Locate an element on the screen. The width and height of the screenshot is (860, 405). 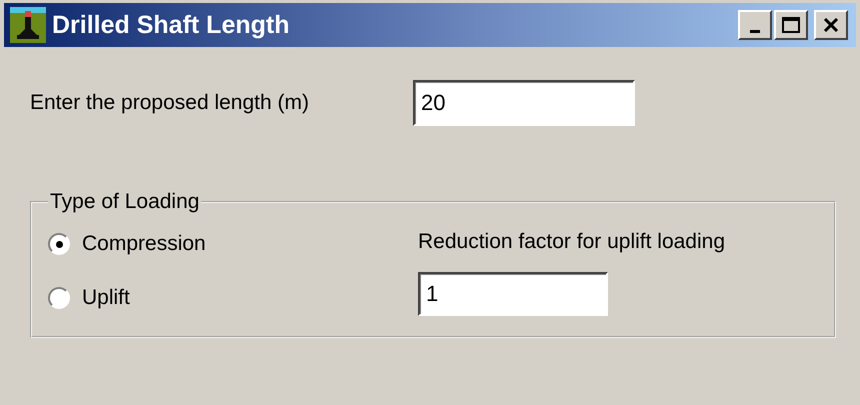
radio-option: Compression is located at coordinates (233, 244).